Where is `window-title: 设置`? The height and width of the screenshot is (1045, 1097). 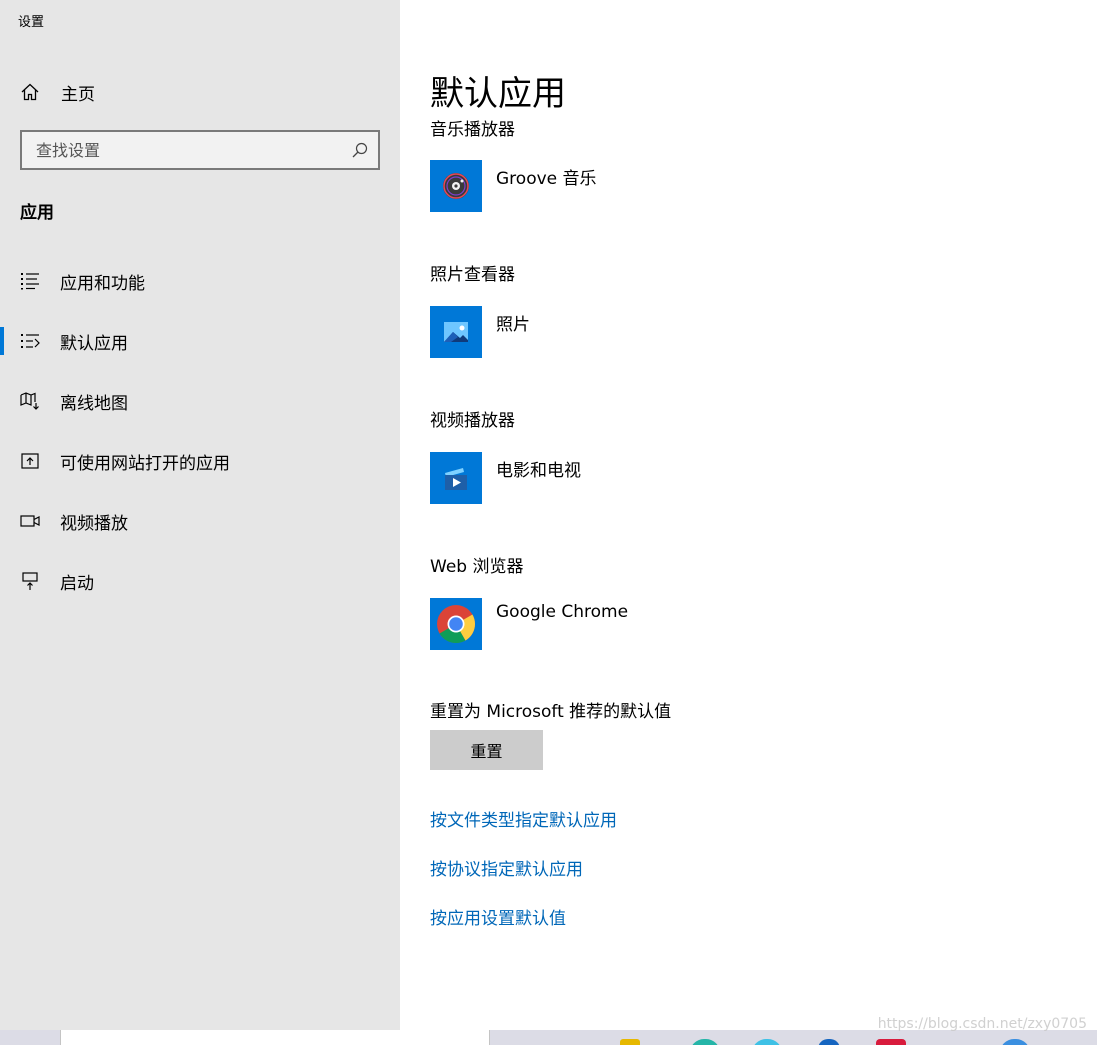 window-title: 设置 is located at coordinates (31, 22).